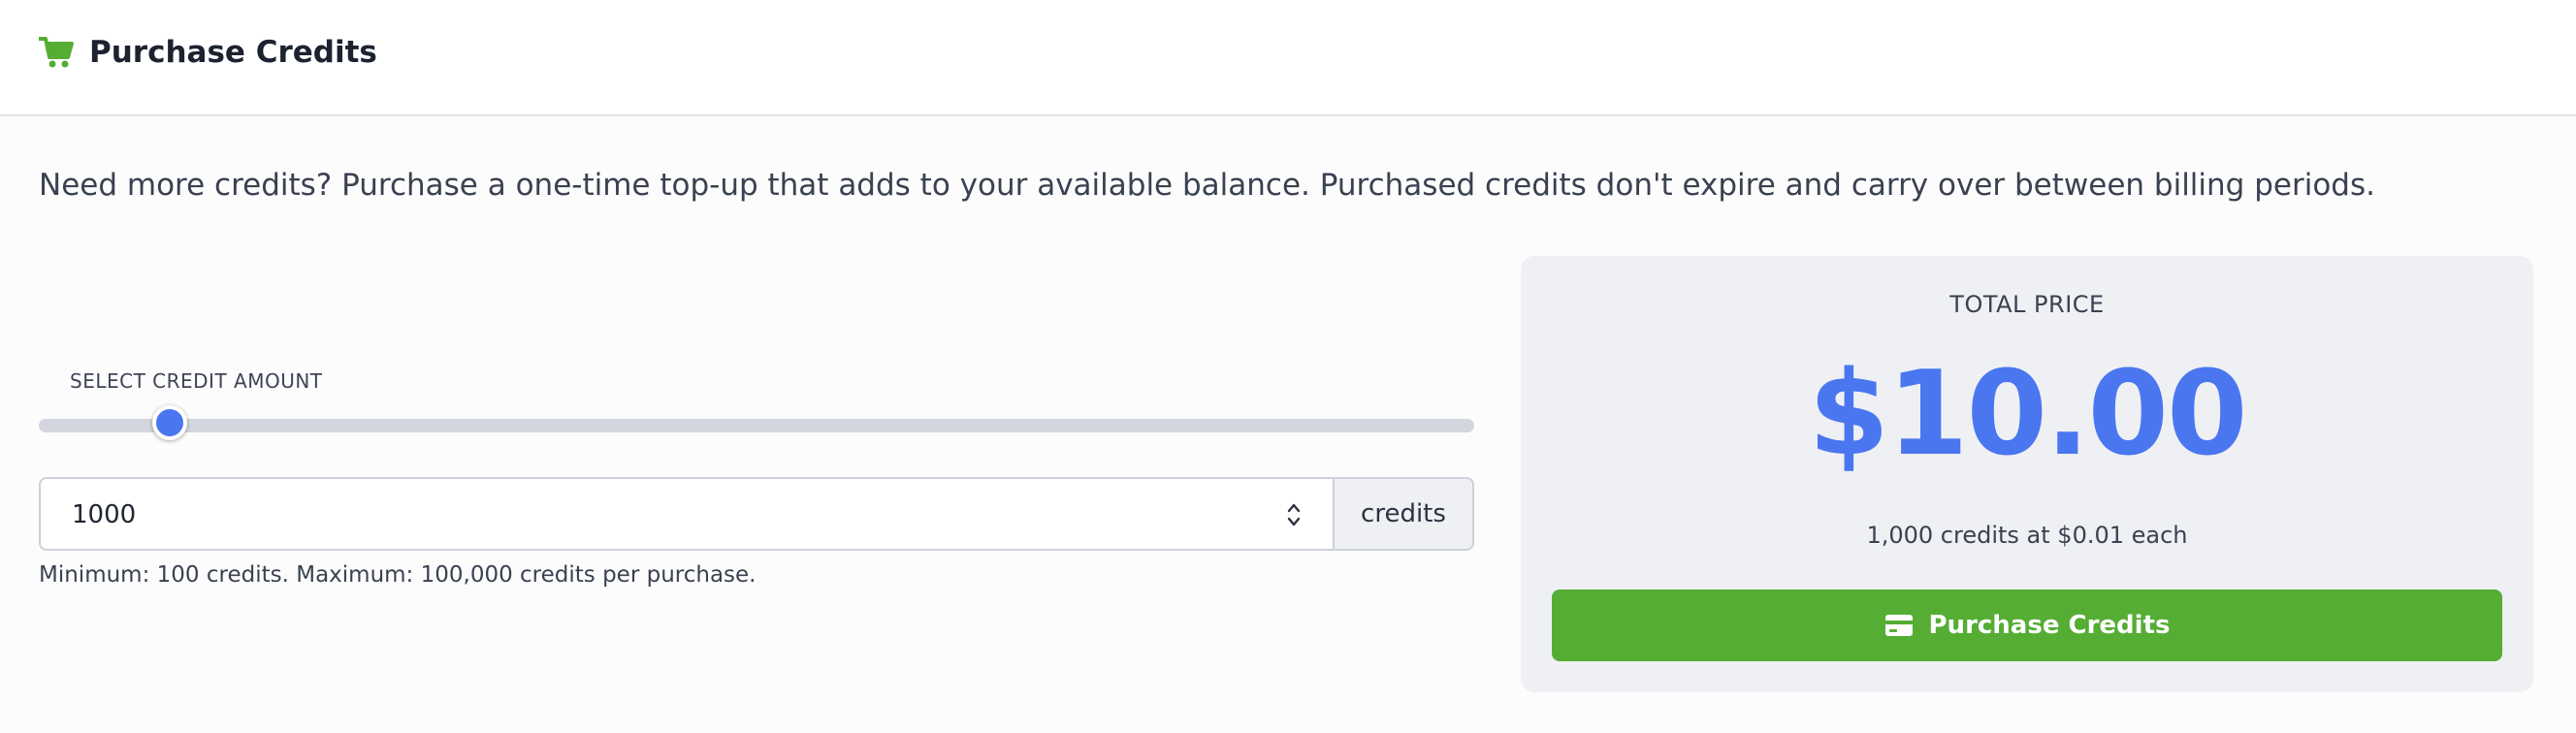  What do you see at coordinates (2027, 304) in the screenshot?
I see `total-price-label: TOTAL PRICE` at bounding box center [2027, 304].